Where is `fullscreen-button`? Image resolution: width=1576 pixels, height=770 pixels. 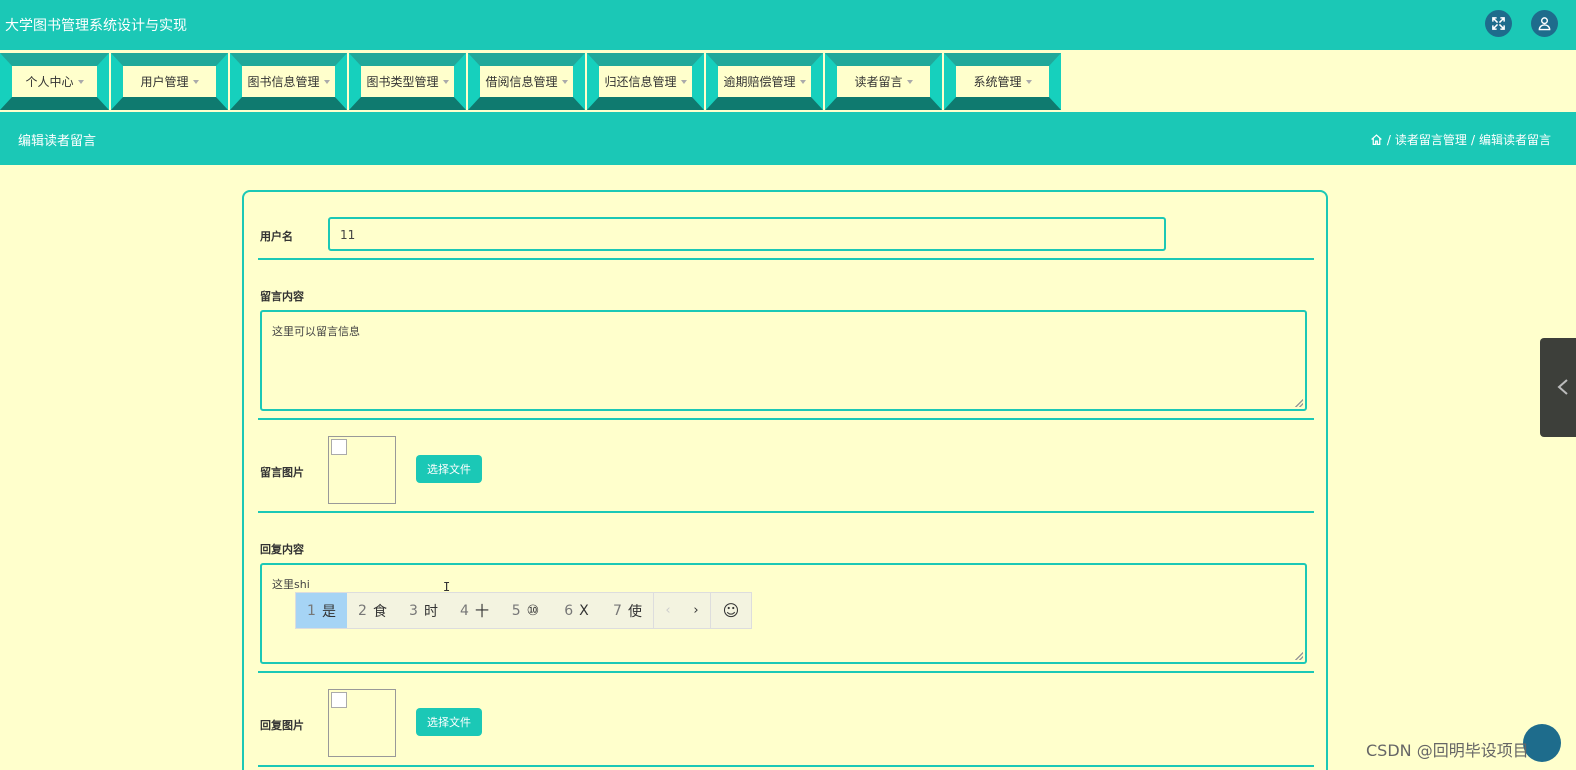 fullscreen-button is located at coordinates (1498, 23).